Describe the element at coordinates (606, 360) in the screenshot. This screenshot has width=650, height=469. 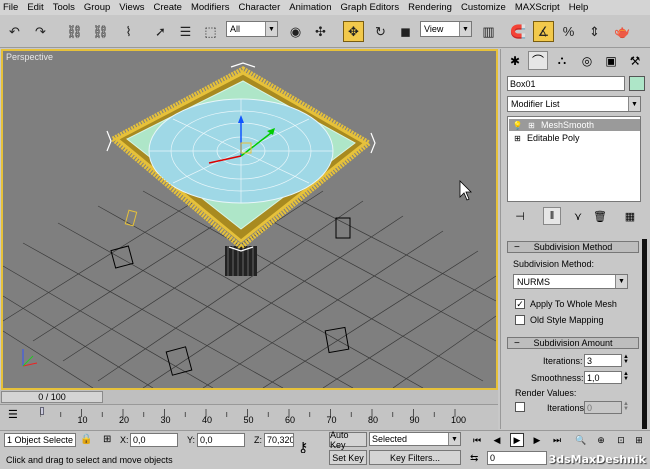
I see `iterations-spinner: 3 ▲ ▼` at that location.